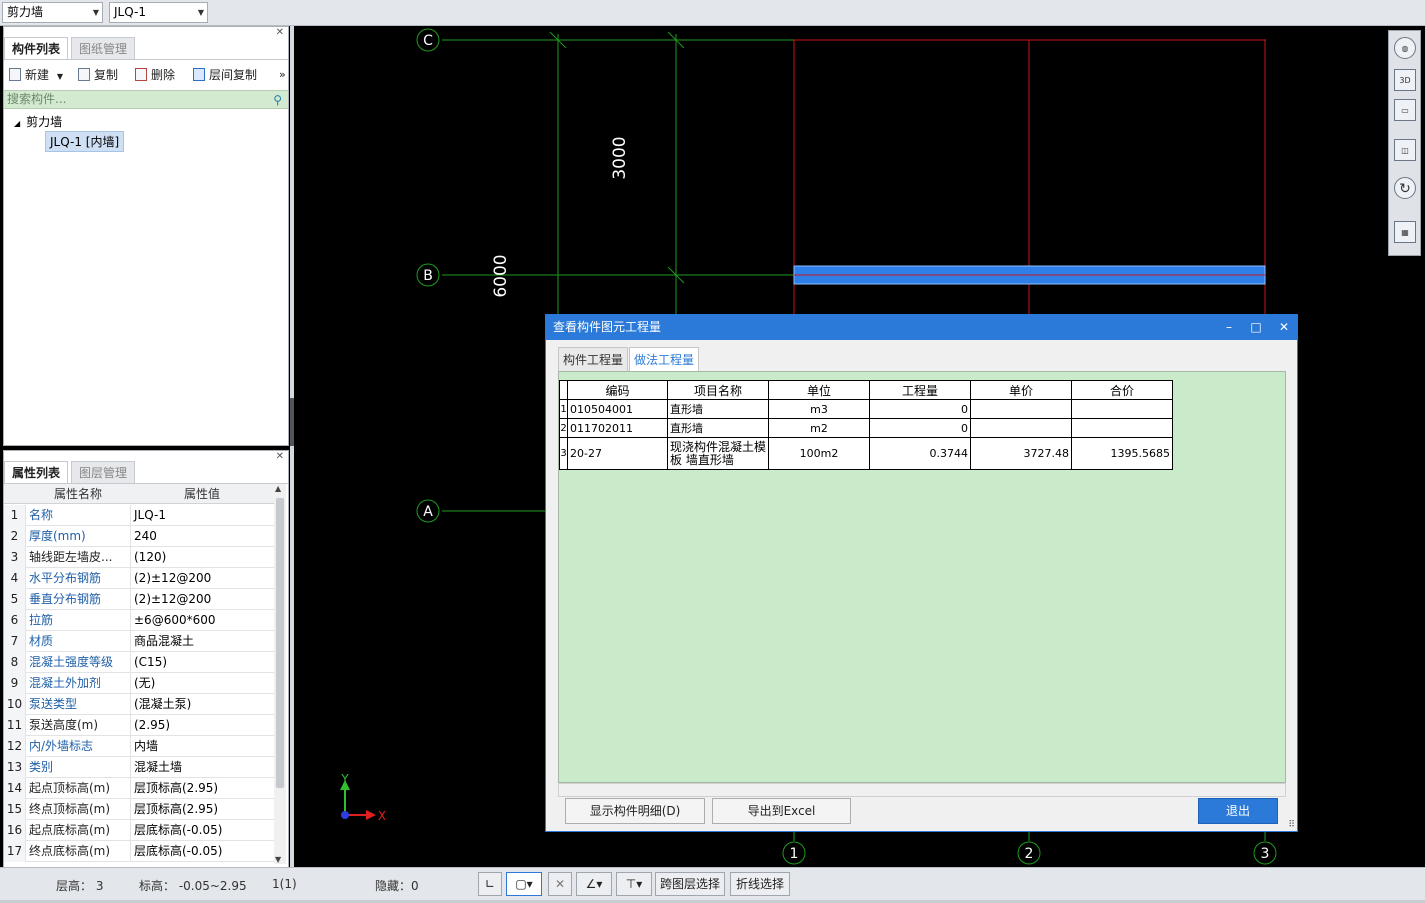  What do you see at coordinates (1284, 327) in the screenshot?
I see `close-icon: ✕` at bounding box center [1284, 327].